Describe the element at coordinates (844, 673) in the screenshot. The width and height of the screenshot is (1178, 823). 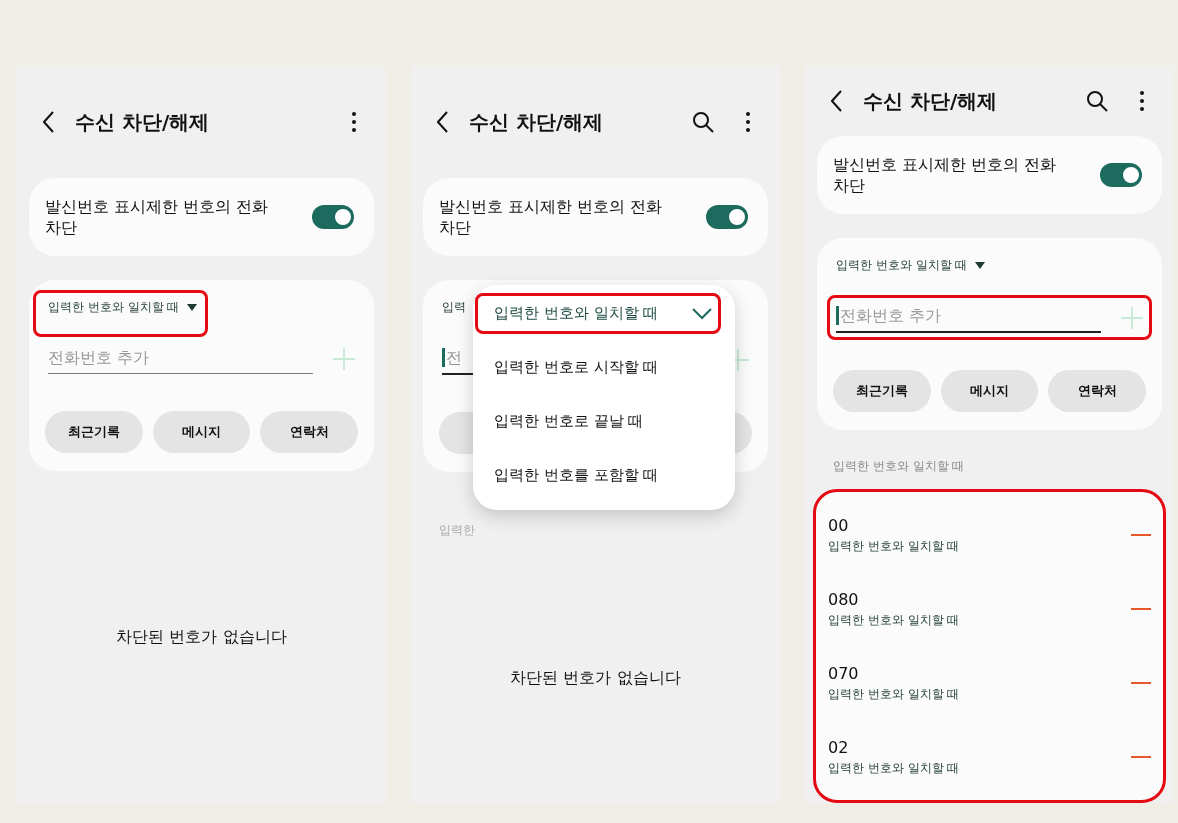
I see `blocked-number: 070` at that location.